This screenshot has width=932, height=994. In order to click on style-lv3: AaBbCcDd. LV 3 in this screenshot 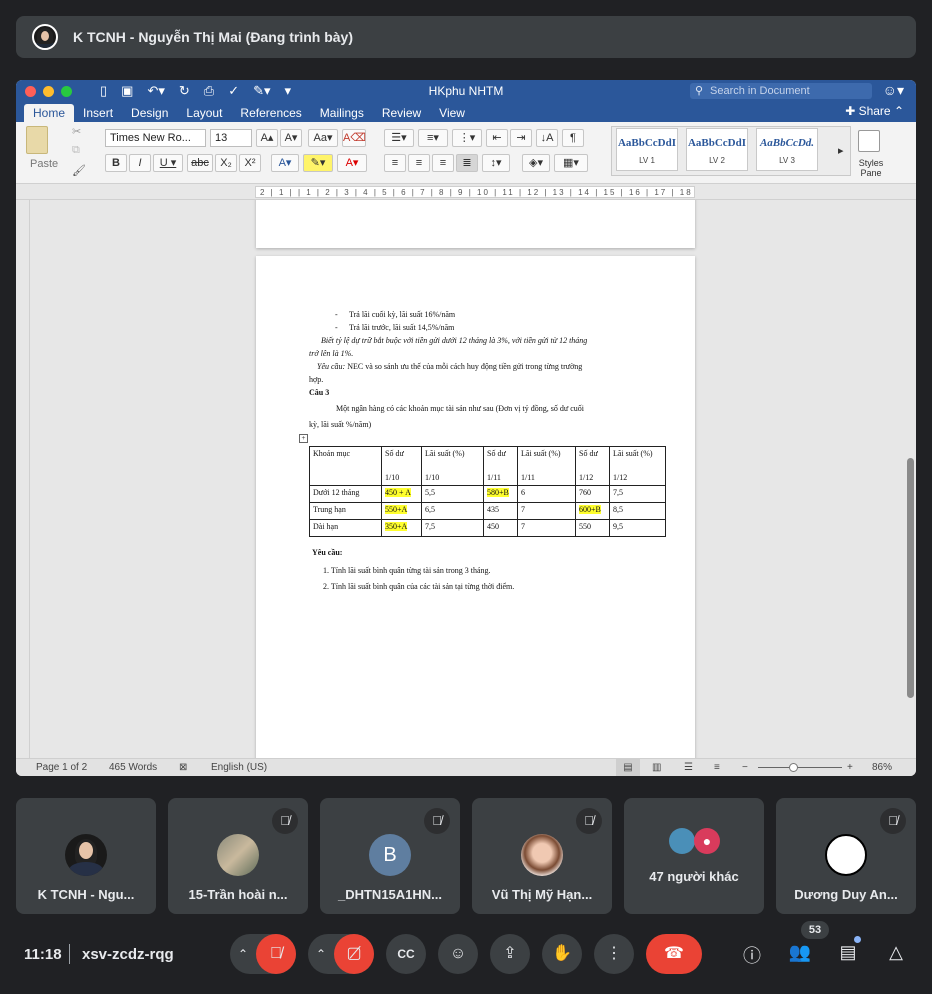, I will do `click(787, 149)`.